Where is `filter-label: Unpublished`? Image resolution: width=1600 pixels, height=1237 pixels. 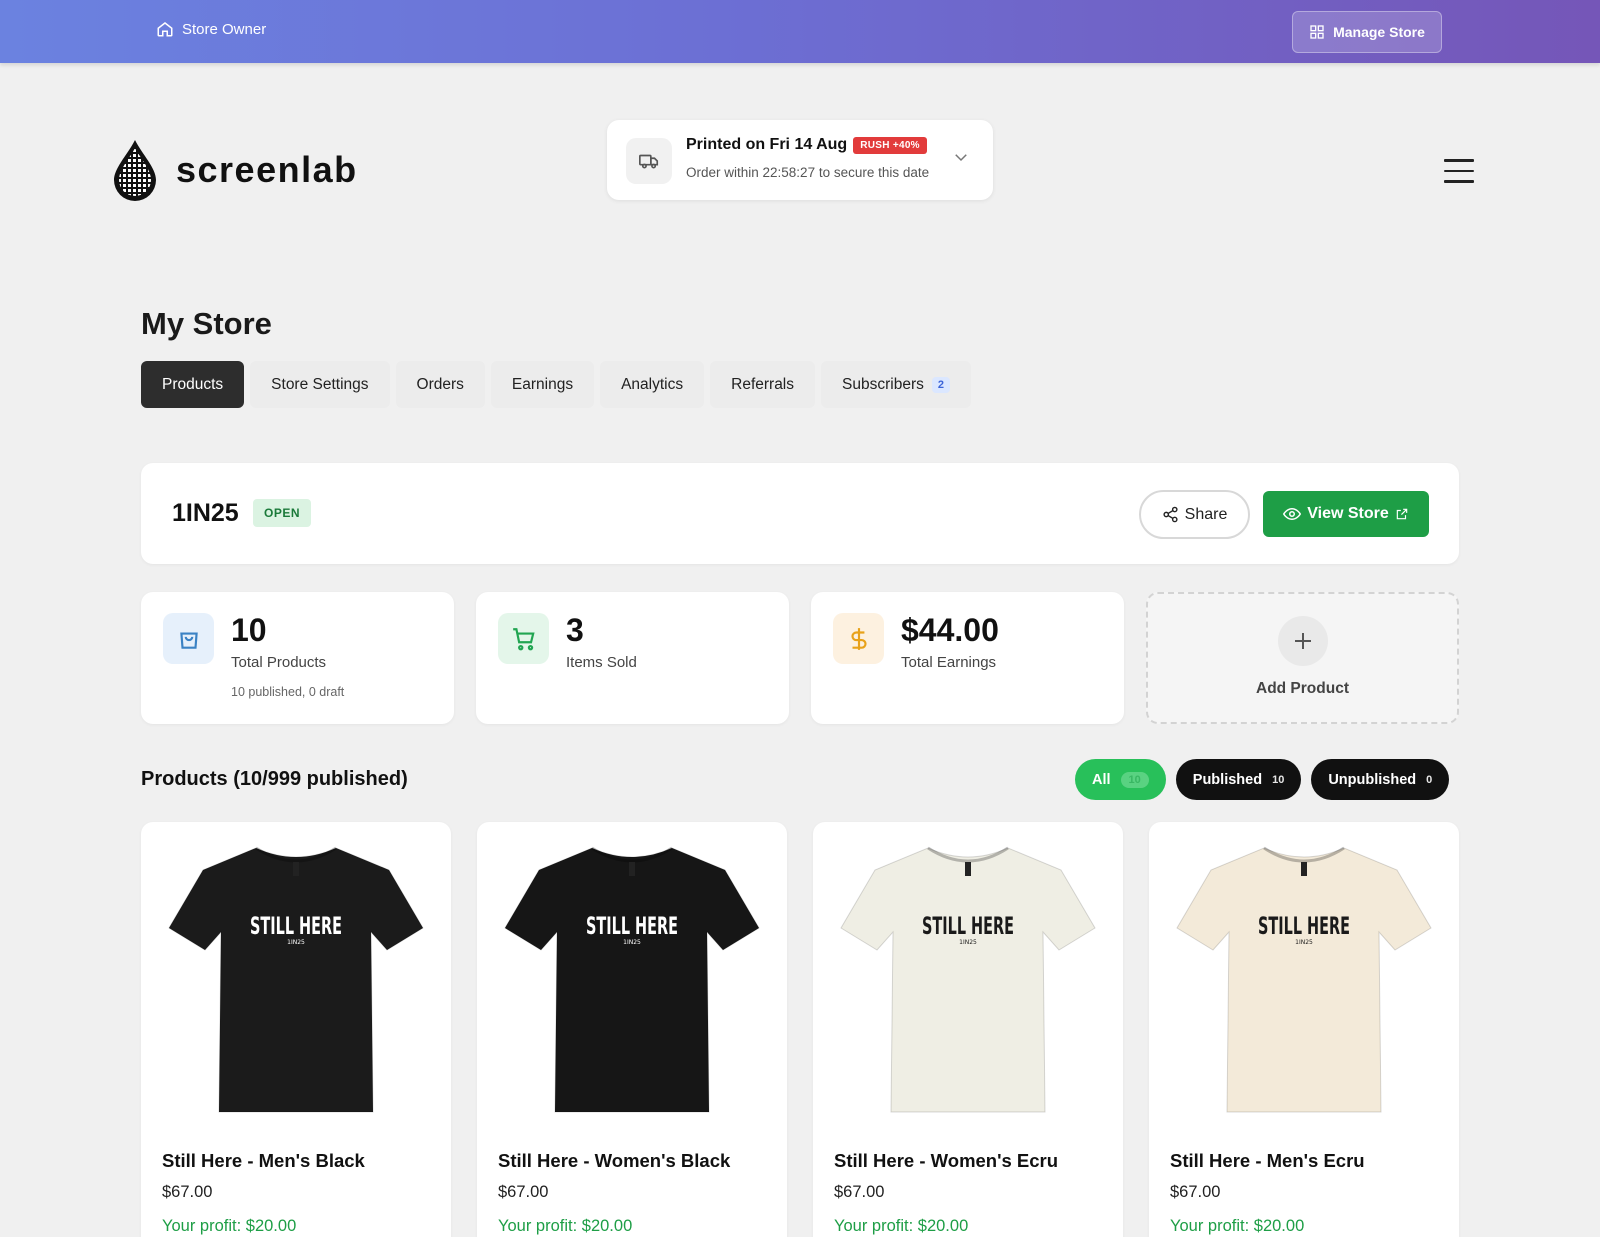 filter-label: Unpublished is located at coordinates (1372, 779).